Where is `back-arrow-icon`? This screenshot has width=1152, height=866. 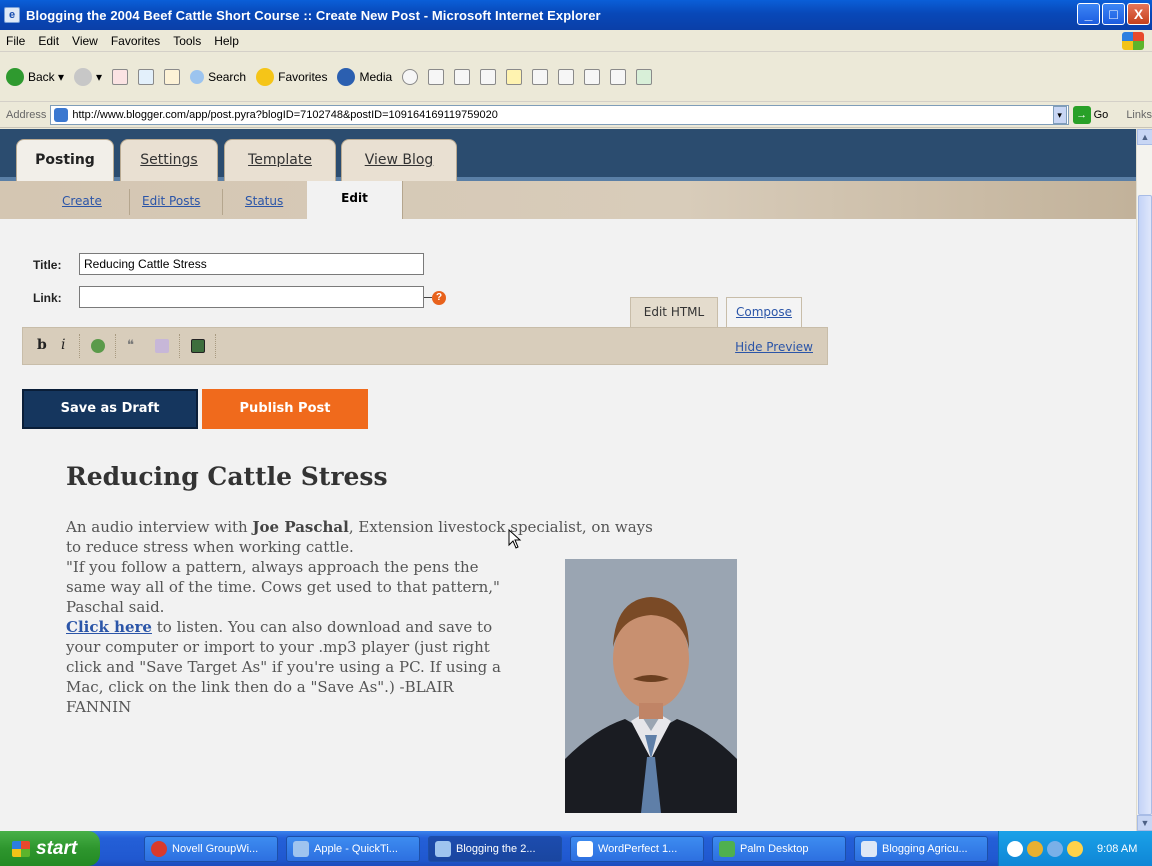
back-arrow-icon is located at coordinates (15, 76).